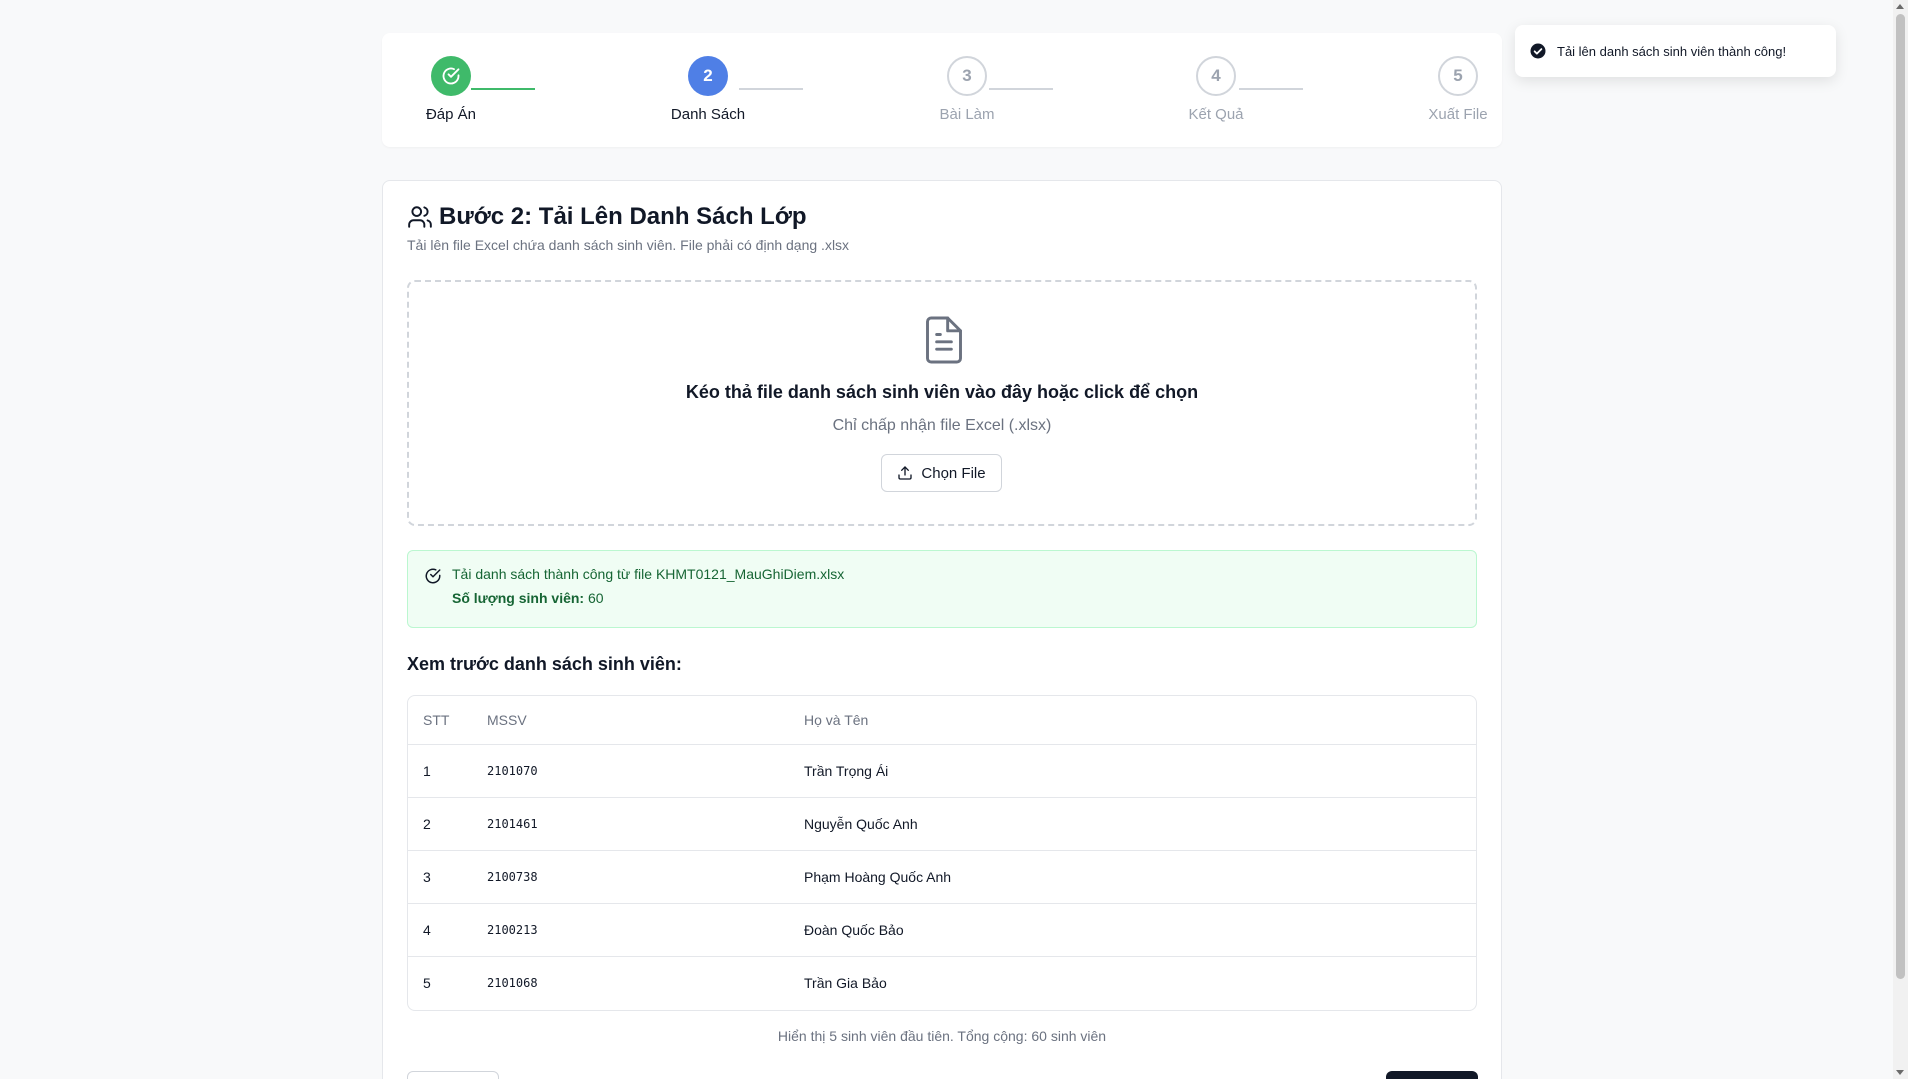 This screenshot has width=1908, height=1079. I want to click on next-button, so click(1432, 1075).